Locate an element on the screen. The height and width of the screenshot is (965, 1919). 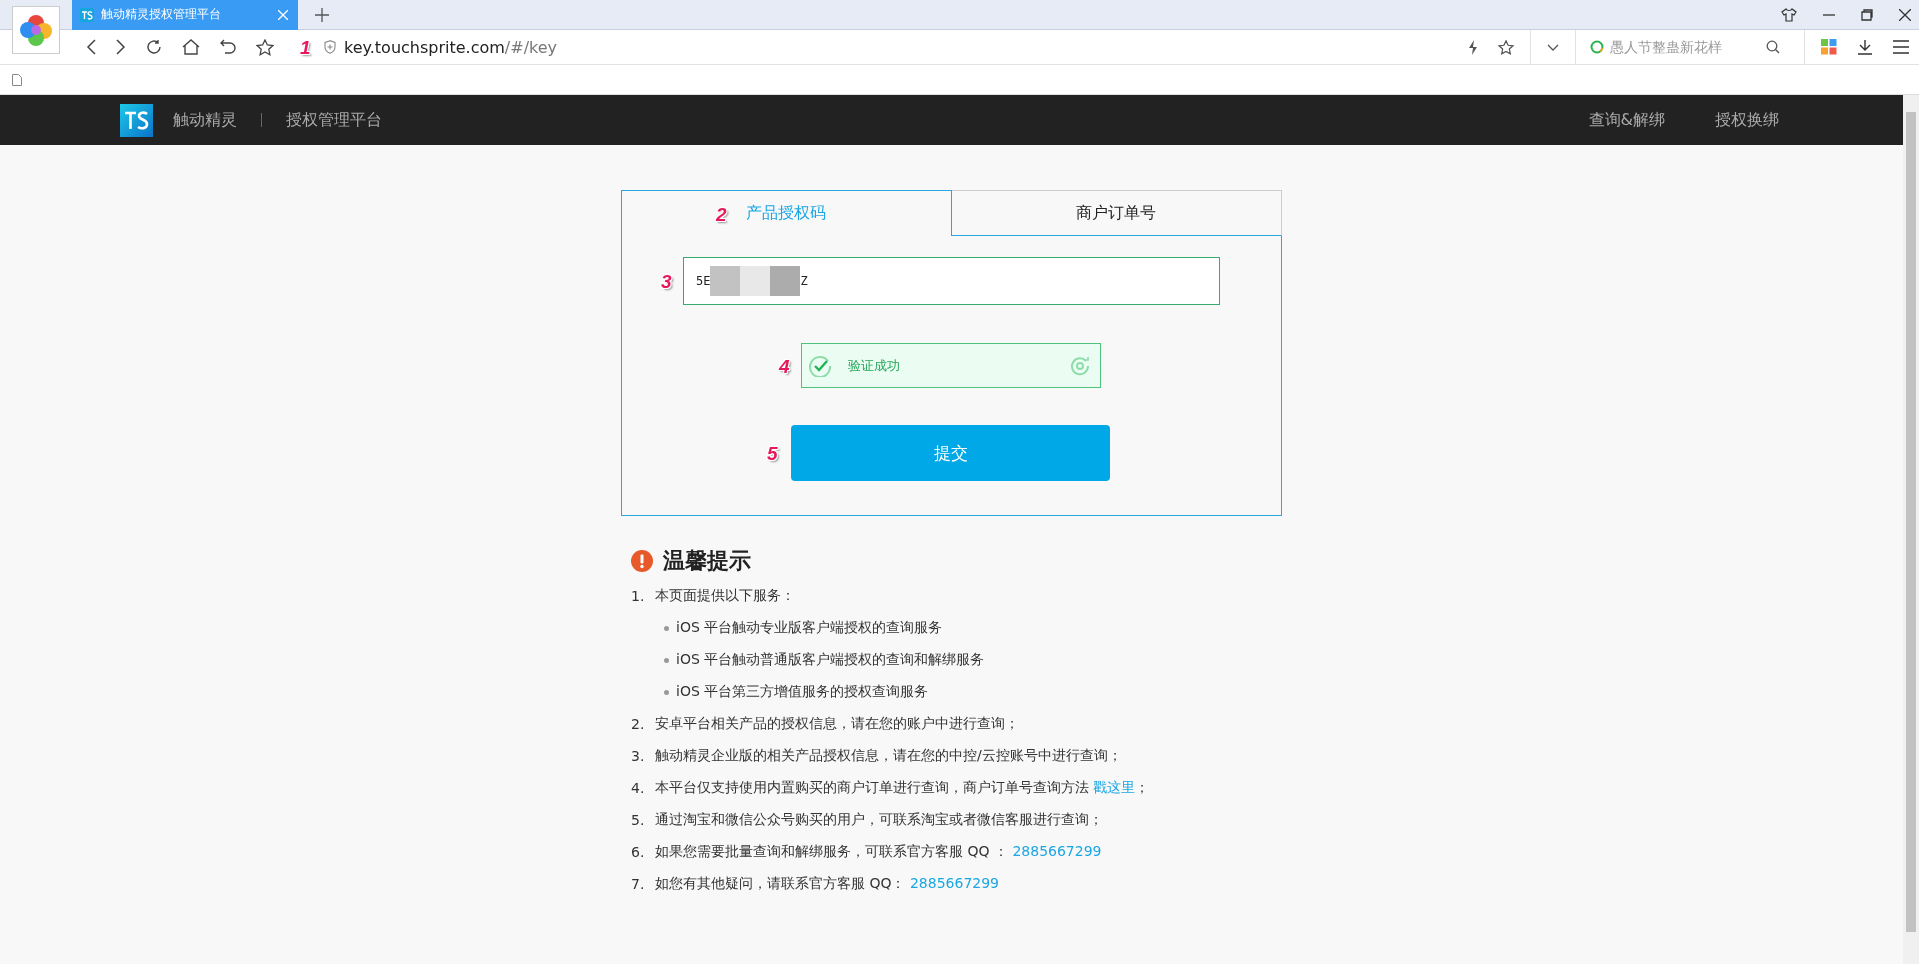
shield-icon is located at coordinates (330, 47).